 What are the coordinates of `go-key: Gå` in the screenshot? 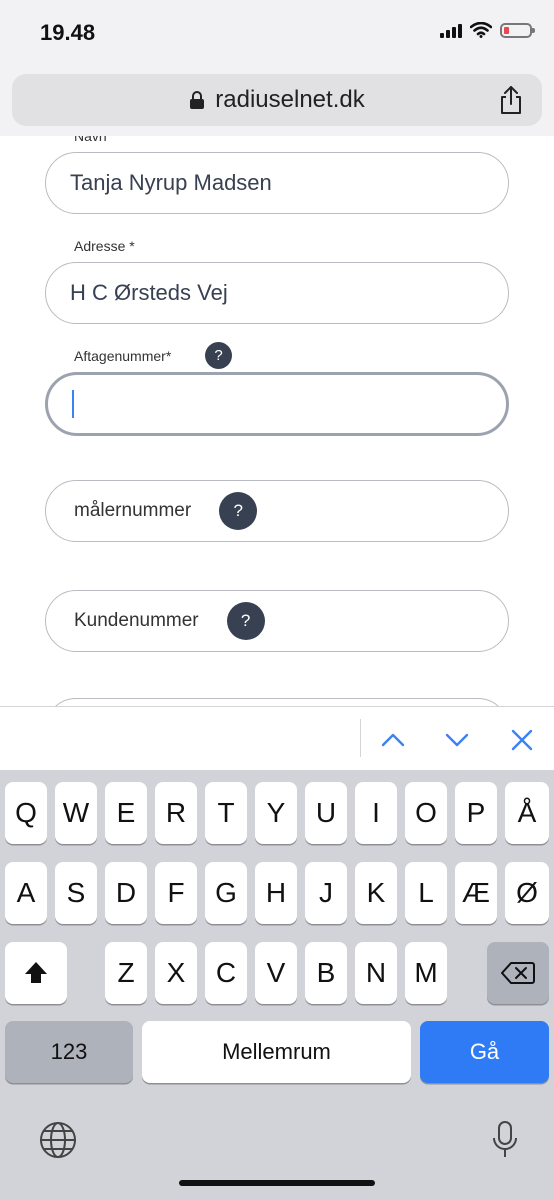 It's located at (484, 1052).